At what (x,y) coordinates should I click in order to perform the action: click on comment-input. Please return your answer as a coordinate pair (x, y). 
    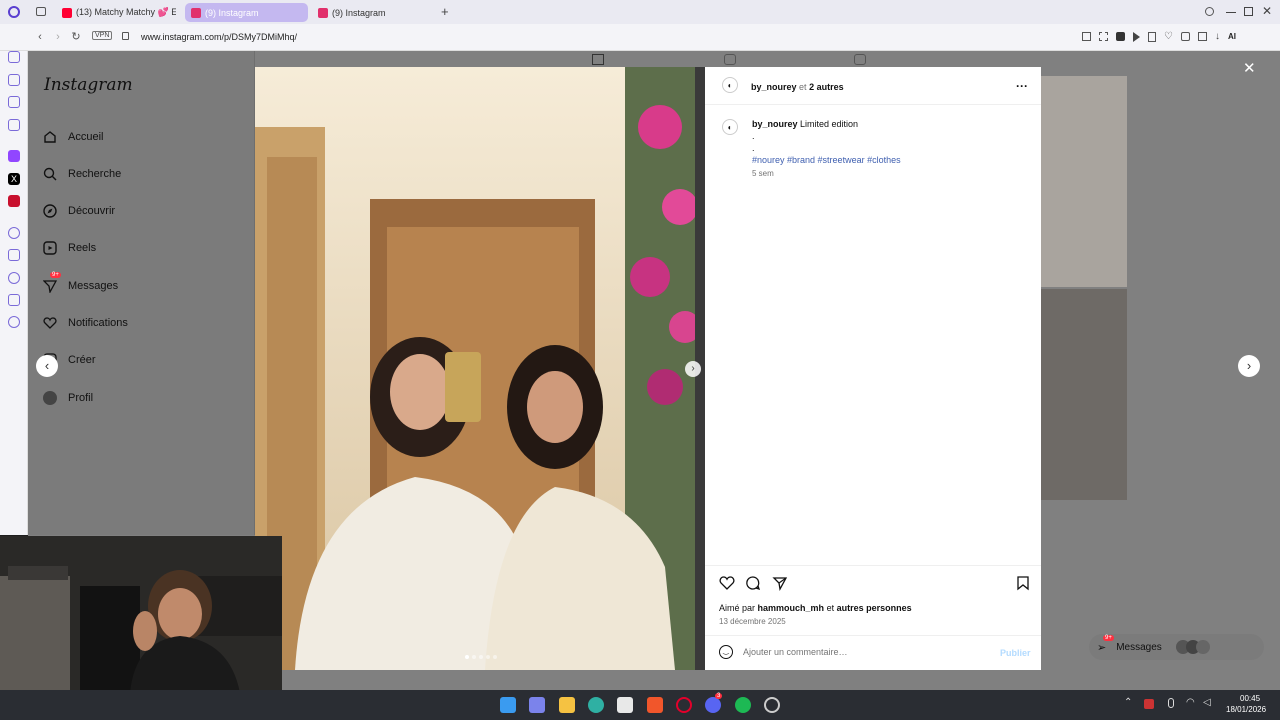
    Looking at the image, I should click on (863, 652).